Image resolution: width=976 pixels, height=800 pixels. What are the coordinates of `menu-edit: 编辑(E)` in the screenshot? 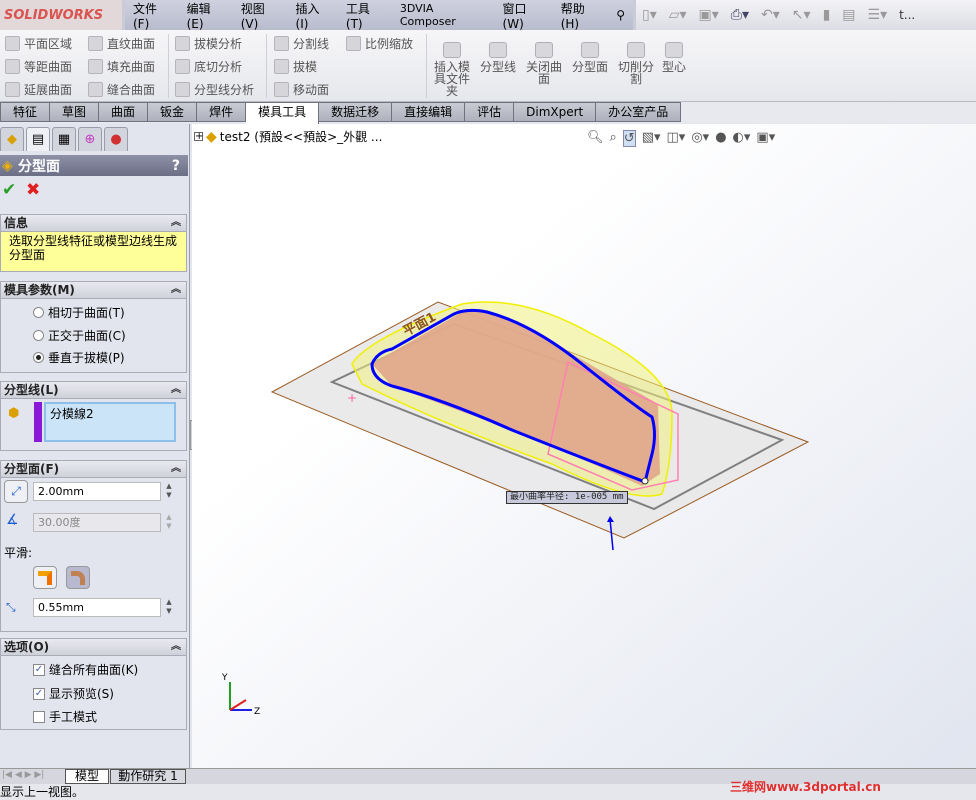 It's located at (206, 15).